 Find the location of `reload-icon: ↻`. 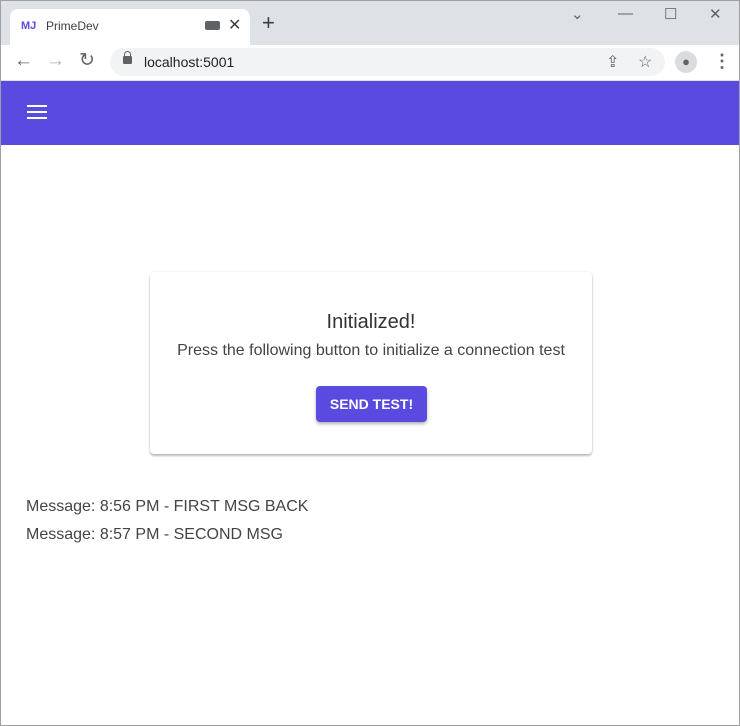

reload-icon: ↻ is located at coordinates (87, 61).